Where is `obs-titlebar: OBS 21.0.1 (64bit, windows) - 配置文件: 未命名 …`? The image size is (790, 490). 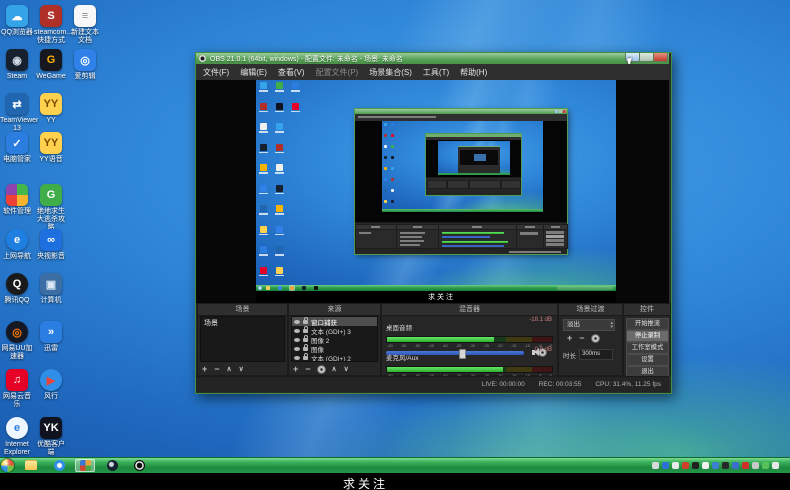
obs-titlebar: OBS 21.0.1 (64bit, windows) - 配置文件: 未命名 … is located at coordinates (432, 58).